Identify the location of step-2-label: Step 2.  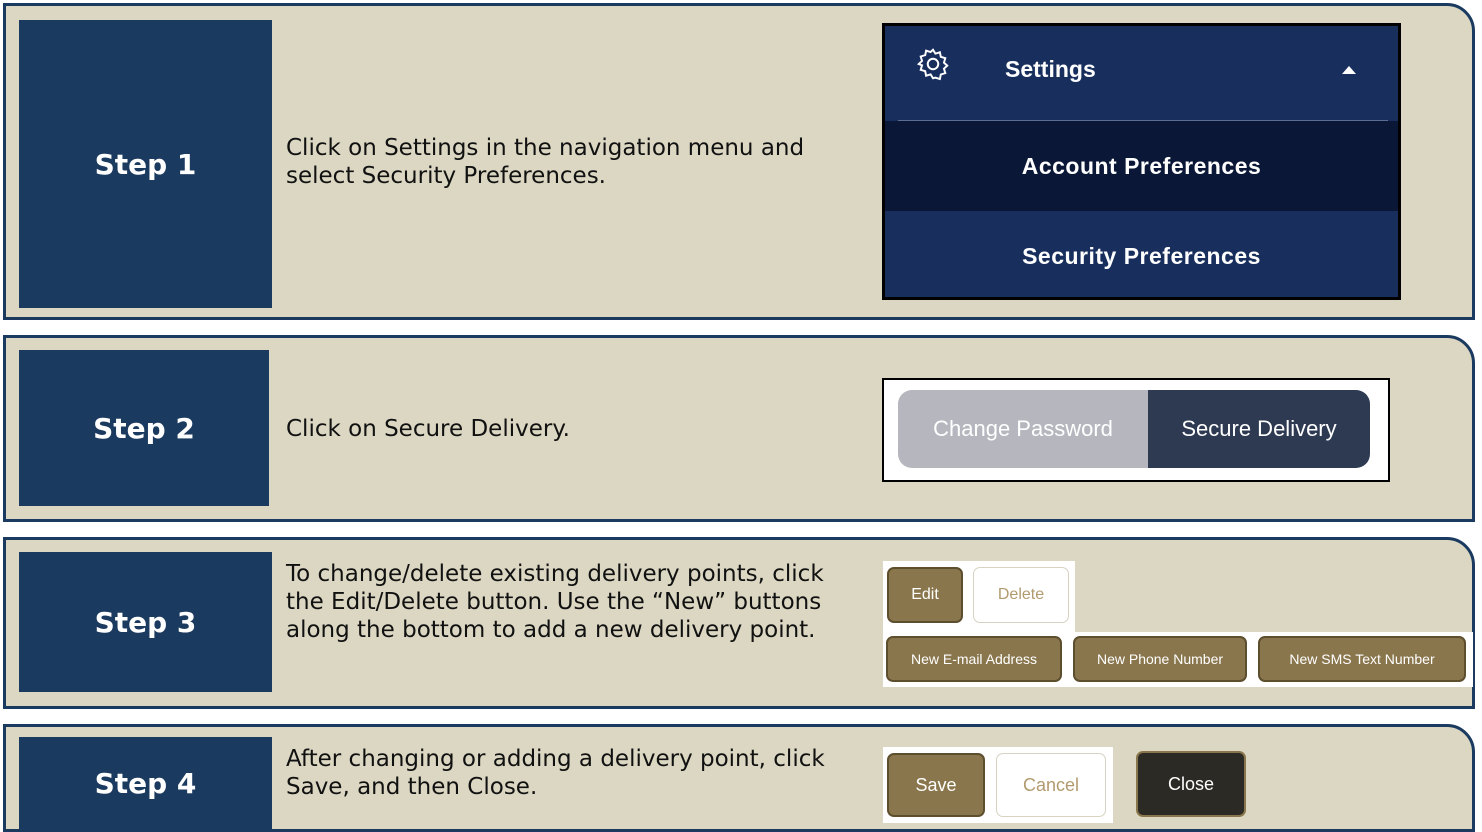
(144, 428).